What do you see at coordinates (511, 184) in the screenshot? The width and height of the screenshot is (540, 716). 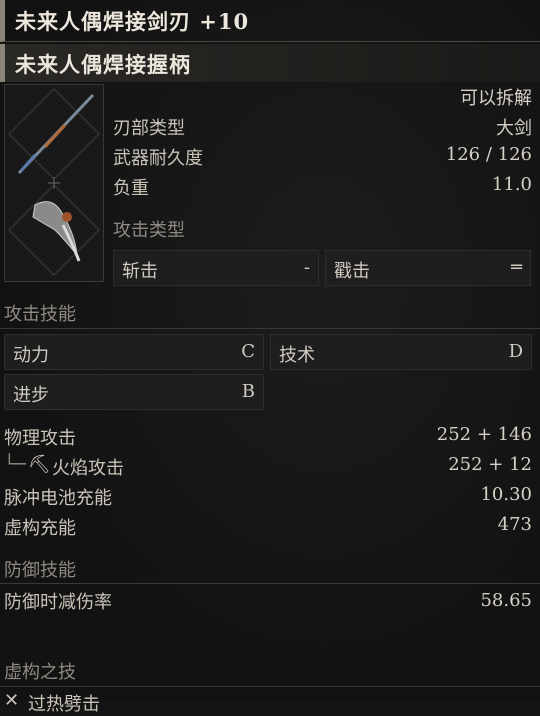 I see `weight-value: 11.0` at bounding box center [511, 184].